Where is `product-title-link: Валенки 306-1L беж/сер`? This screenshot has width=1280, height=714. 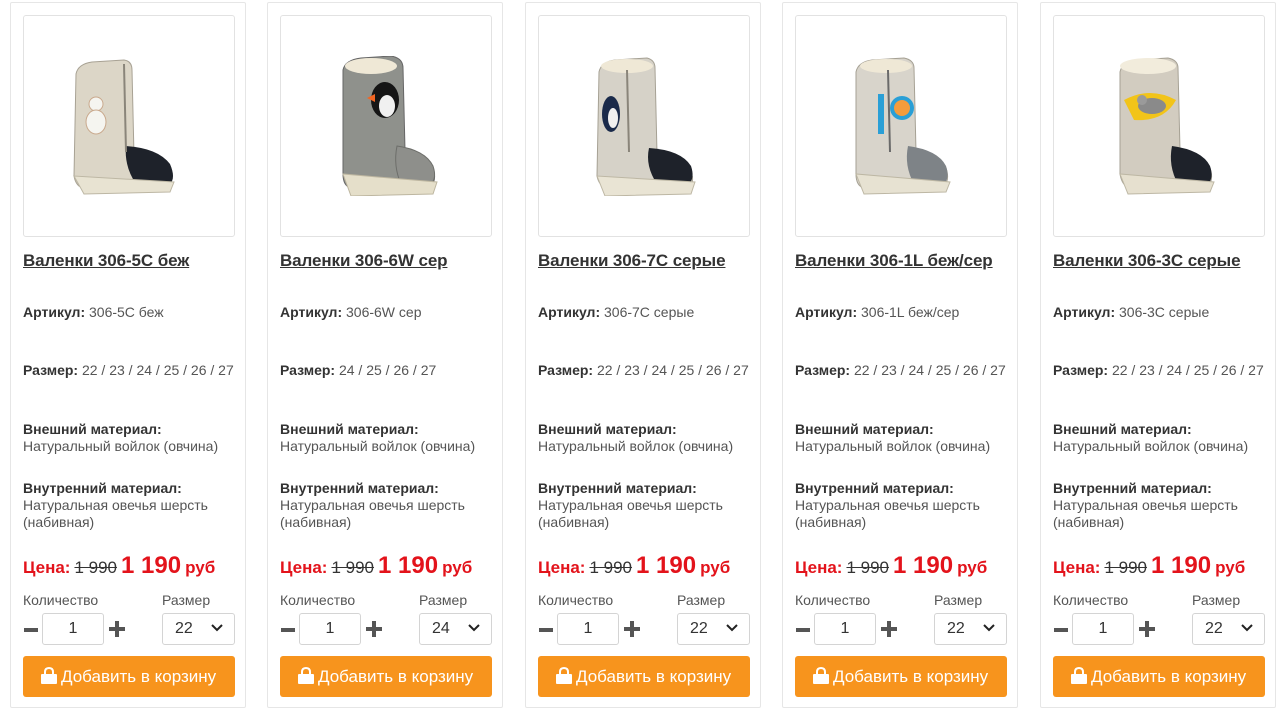
product-title-link: Валенки 306-1L беж/сер is located at coordinates (902, 261).